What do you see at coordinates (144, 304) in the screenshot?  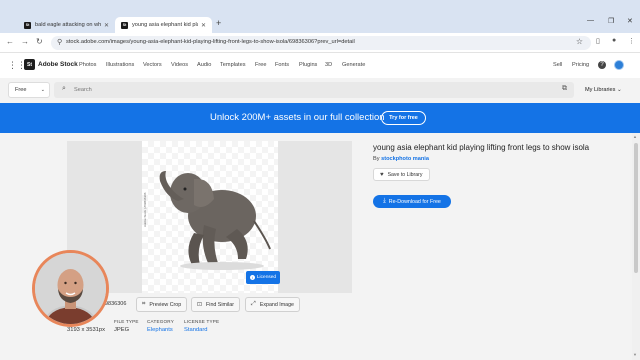 I see `crop-icon: ⌗` at bounding box center [144, 304].